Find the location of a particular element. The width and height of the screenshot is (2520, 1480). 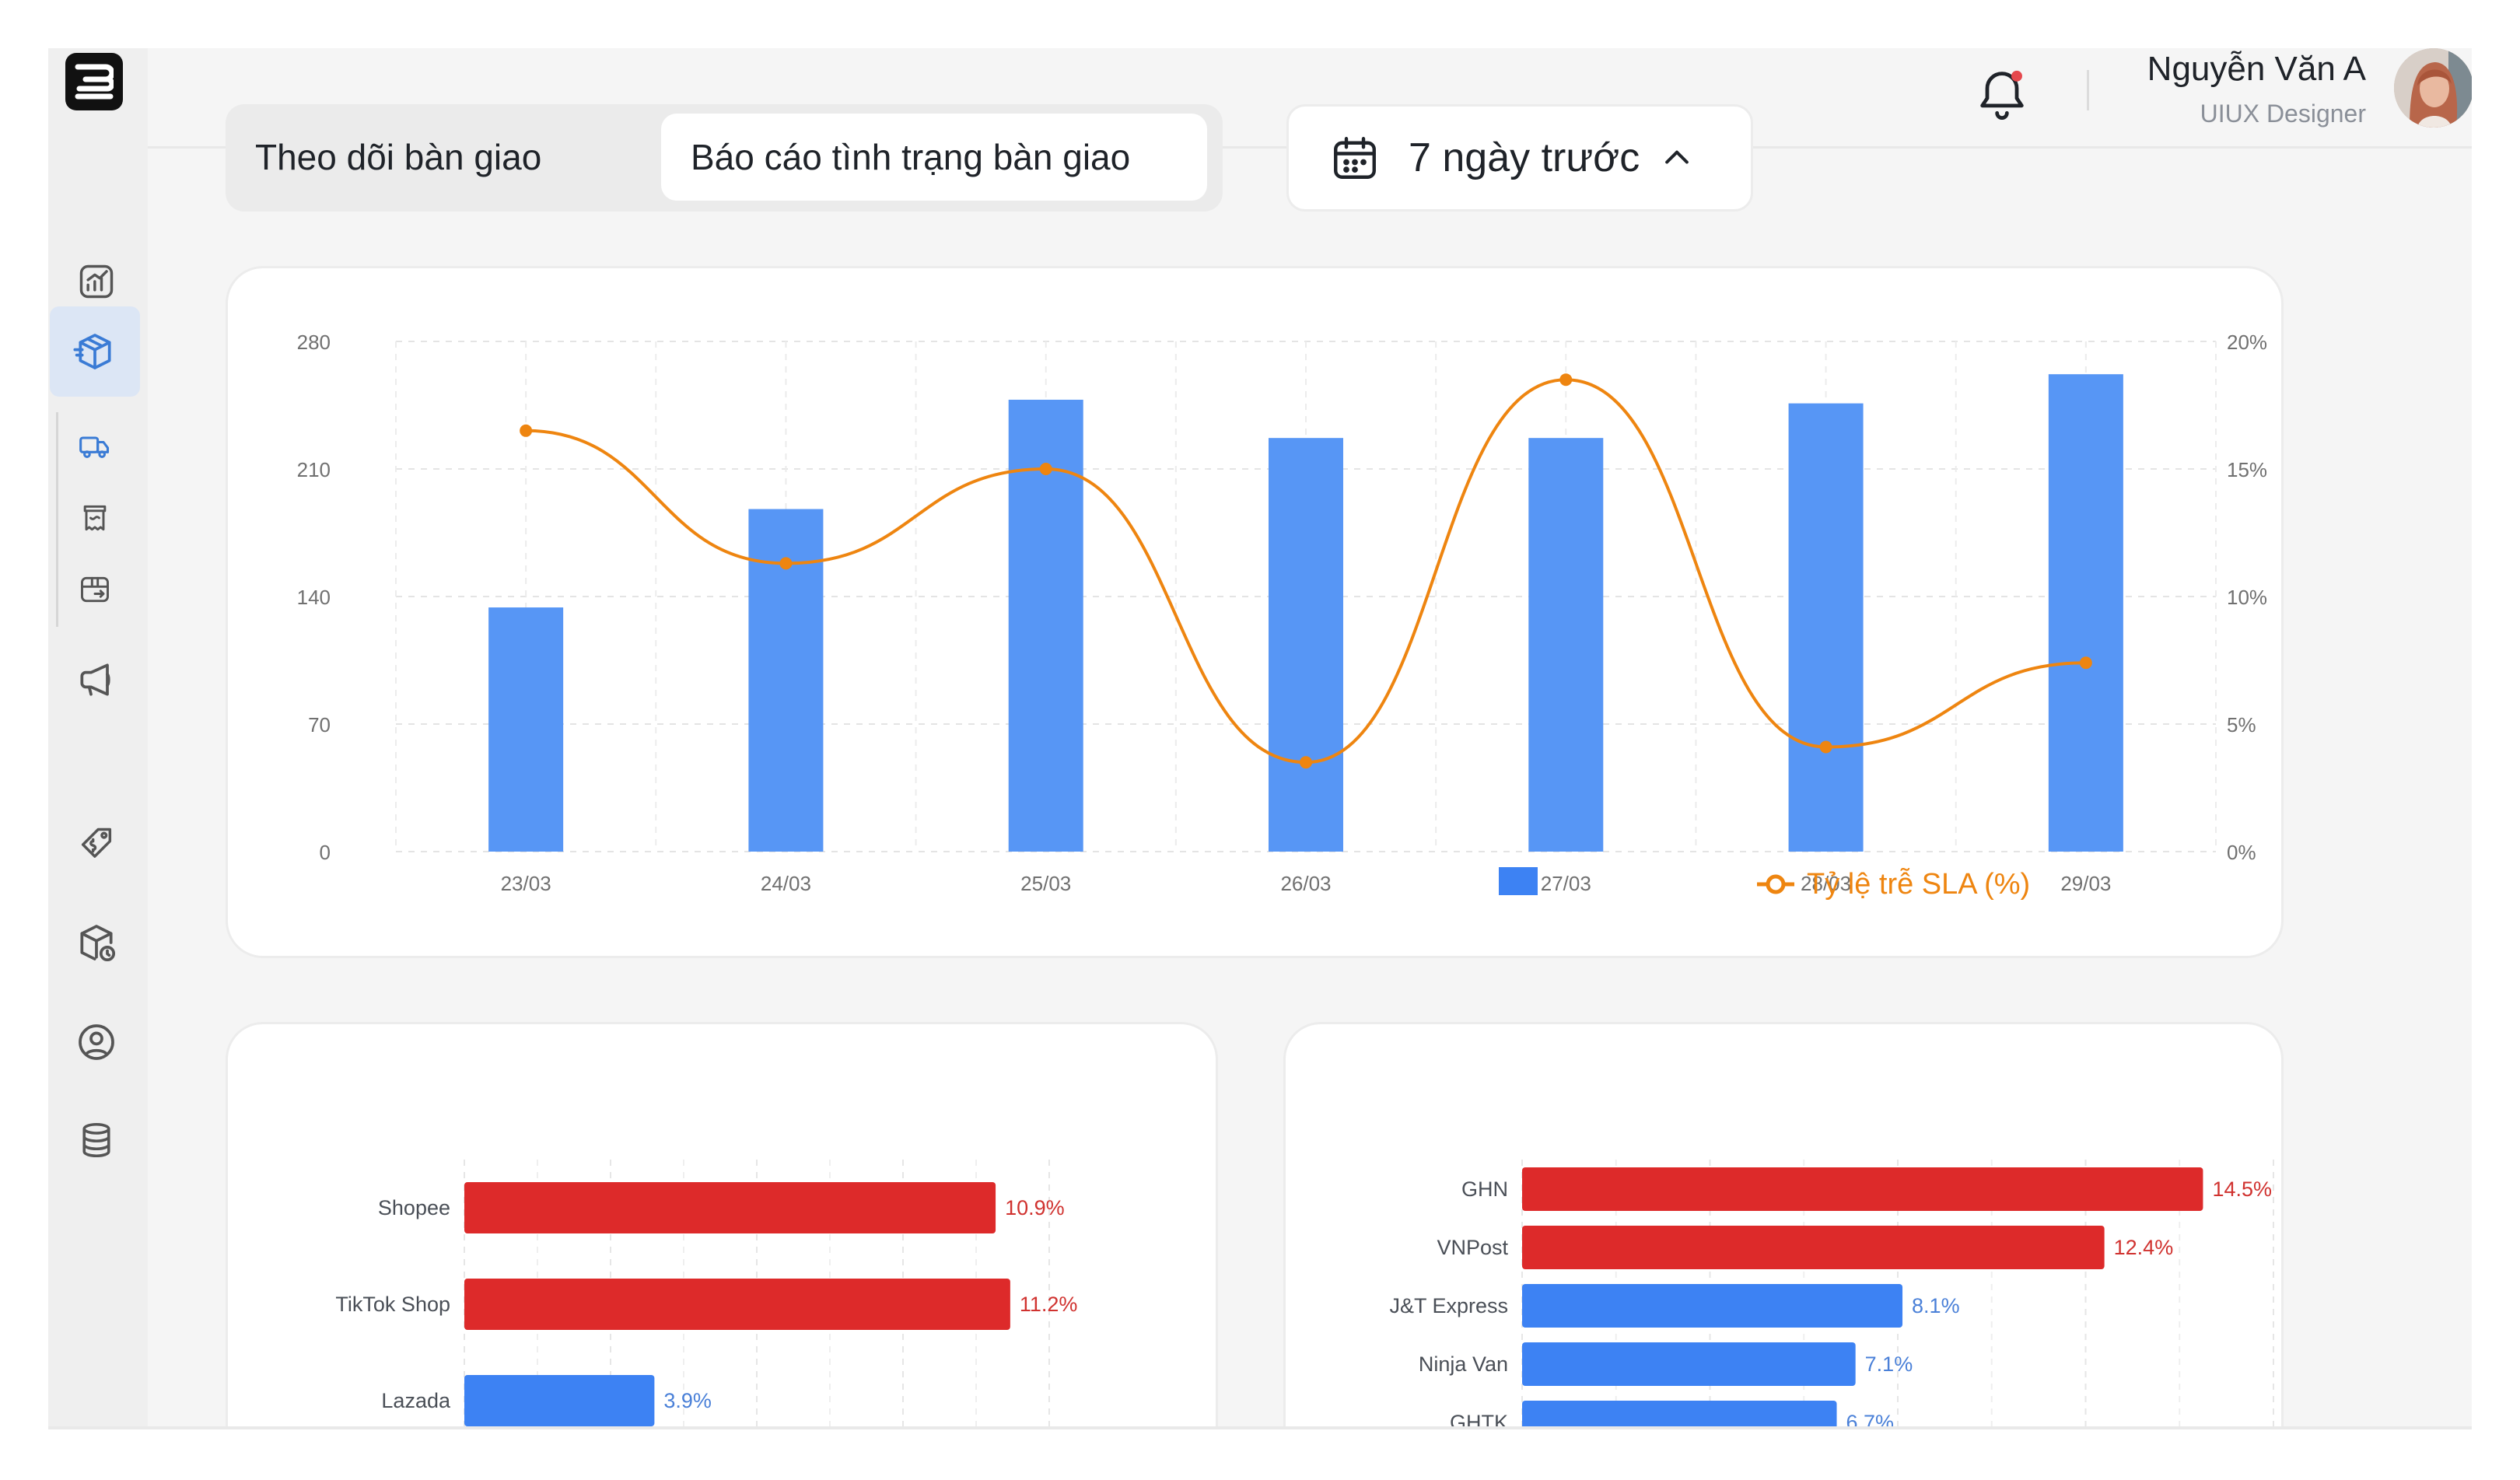

legend-line-marker is located at coordinates (1776, 884).